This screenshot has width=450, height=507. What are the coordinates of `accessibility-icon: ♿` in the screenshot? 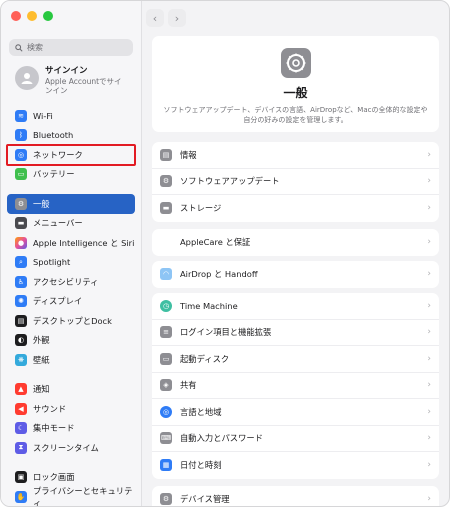 It's located at (21, 281).